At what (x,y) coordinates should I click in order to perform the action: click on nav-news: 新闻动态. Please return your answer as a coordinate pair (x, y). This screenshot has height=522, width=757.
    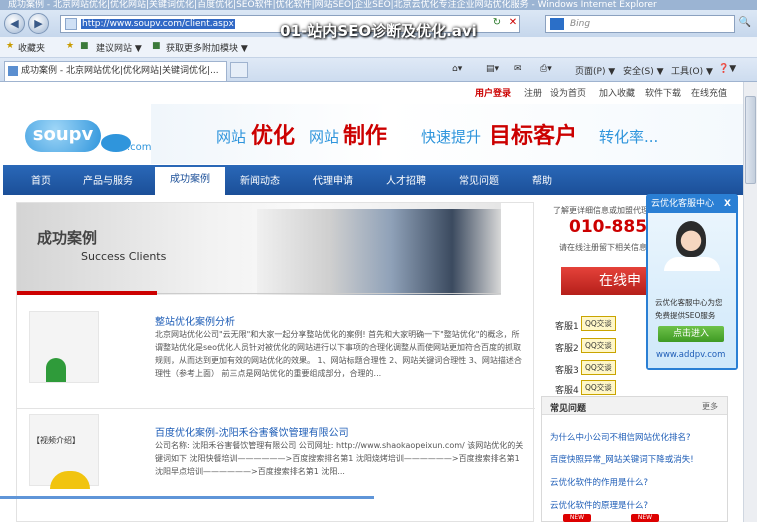
    Looking at the image, I should click on (260, 179).